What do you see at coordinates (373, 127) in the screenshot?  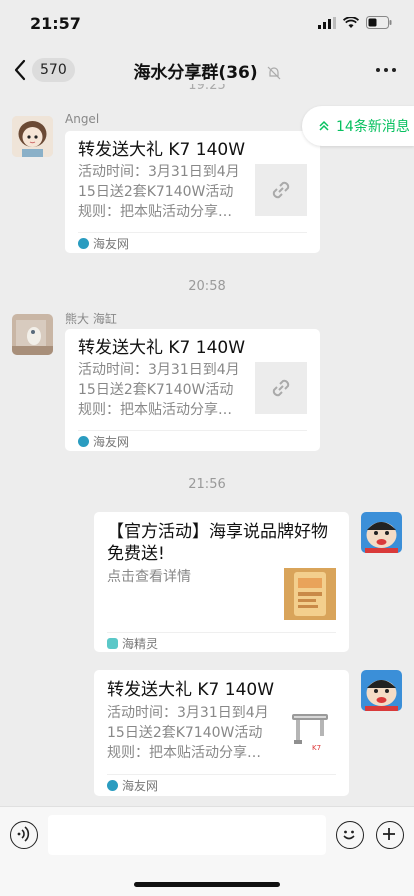 I see `new-messages-label: 14条新消息` at bounding box center [373, 127].